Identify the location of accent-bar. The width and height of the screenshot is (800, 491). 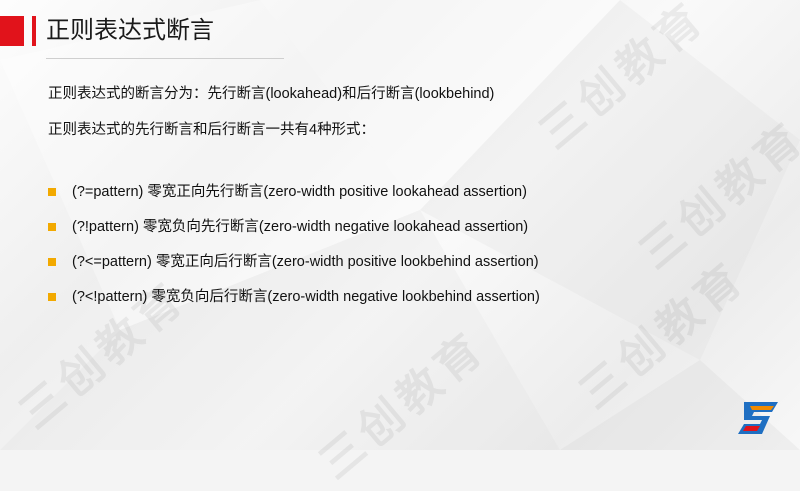
(34, 31).